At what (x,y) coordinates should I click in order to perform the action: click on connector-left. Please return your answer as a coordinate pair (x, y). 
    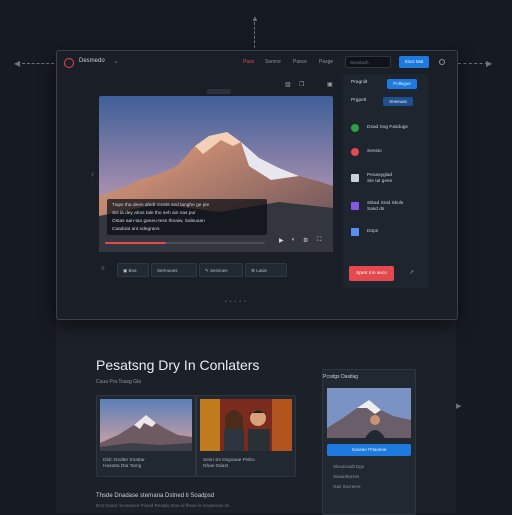
    Looking at the image, I should click on (38, 63).